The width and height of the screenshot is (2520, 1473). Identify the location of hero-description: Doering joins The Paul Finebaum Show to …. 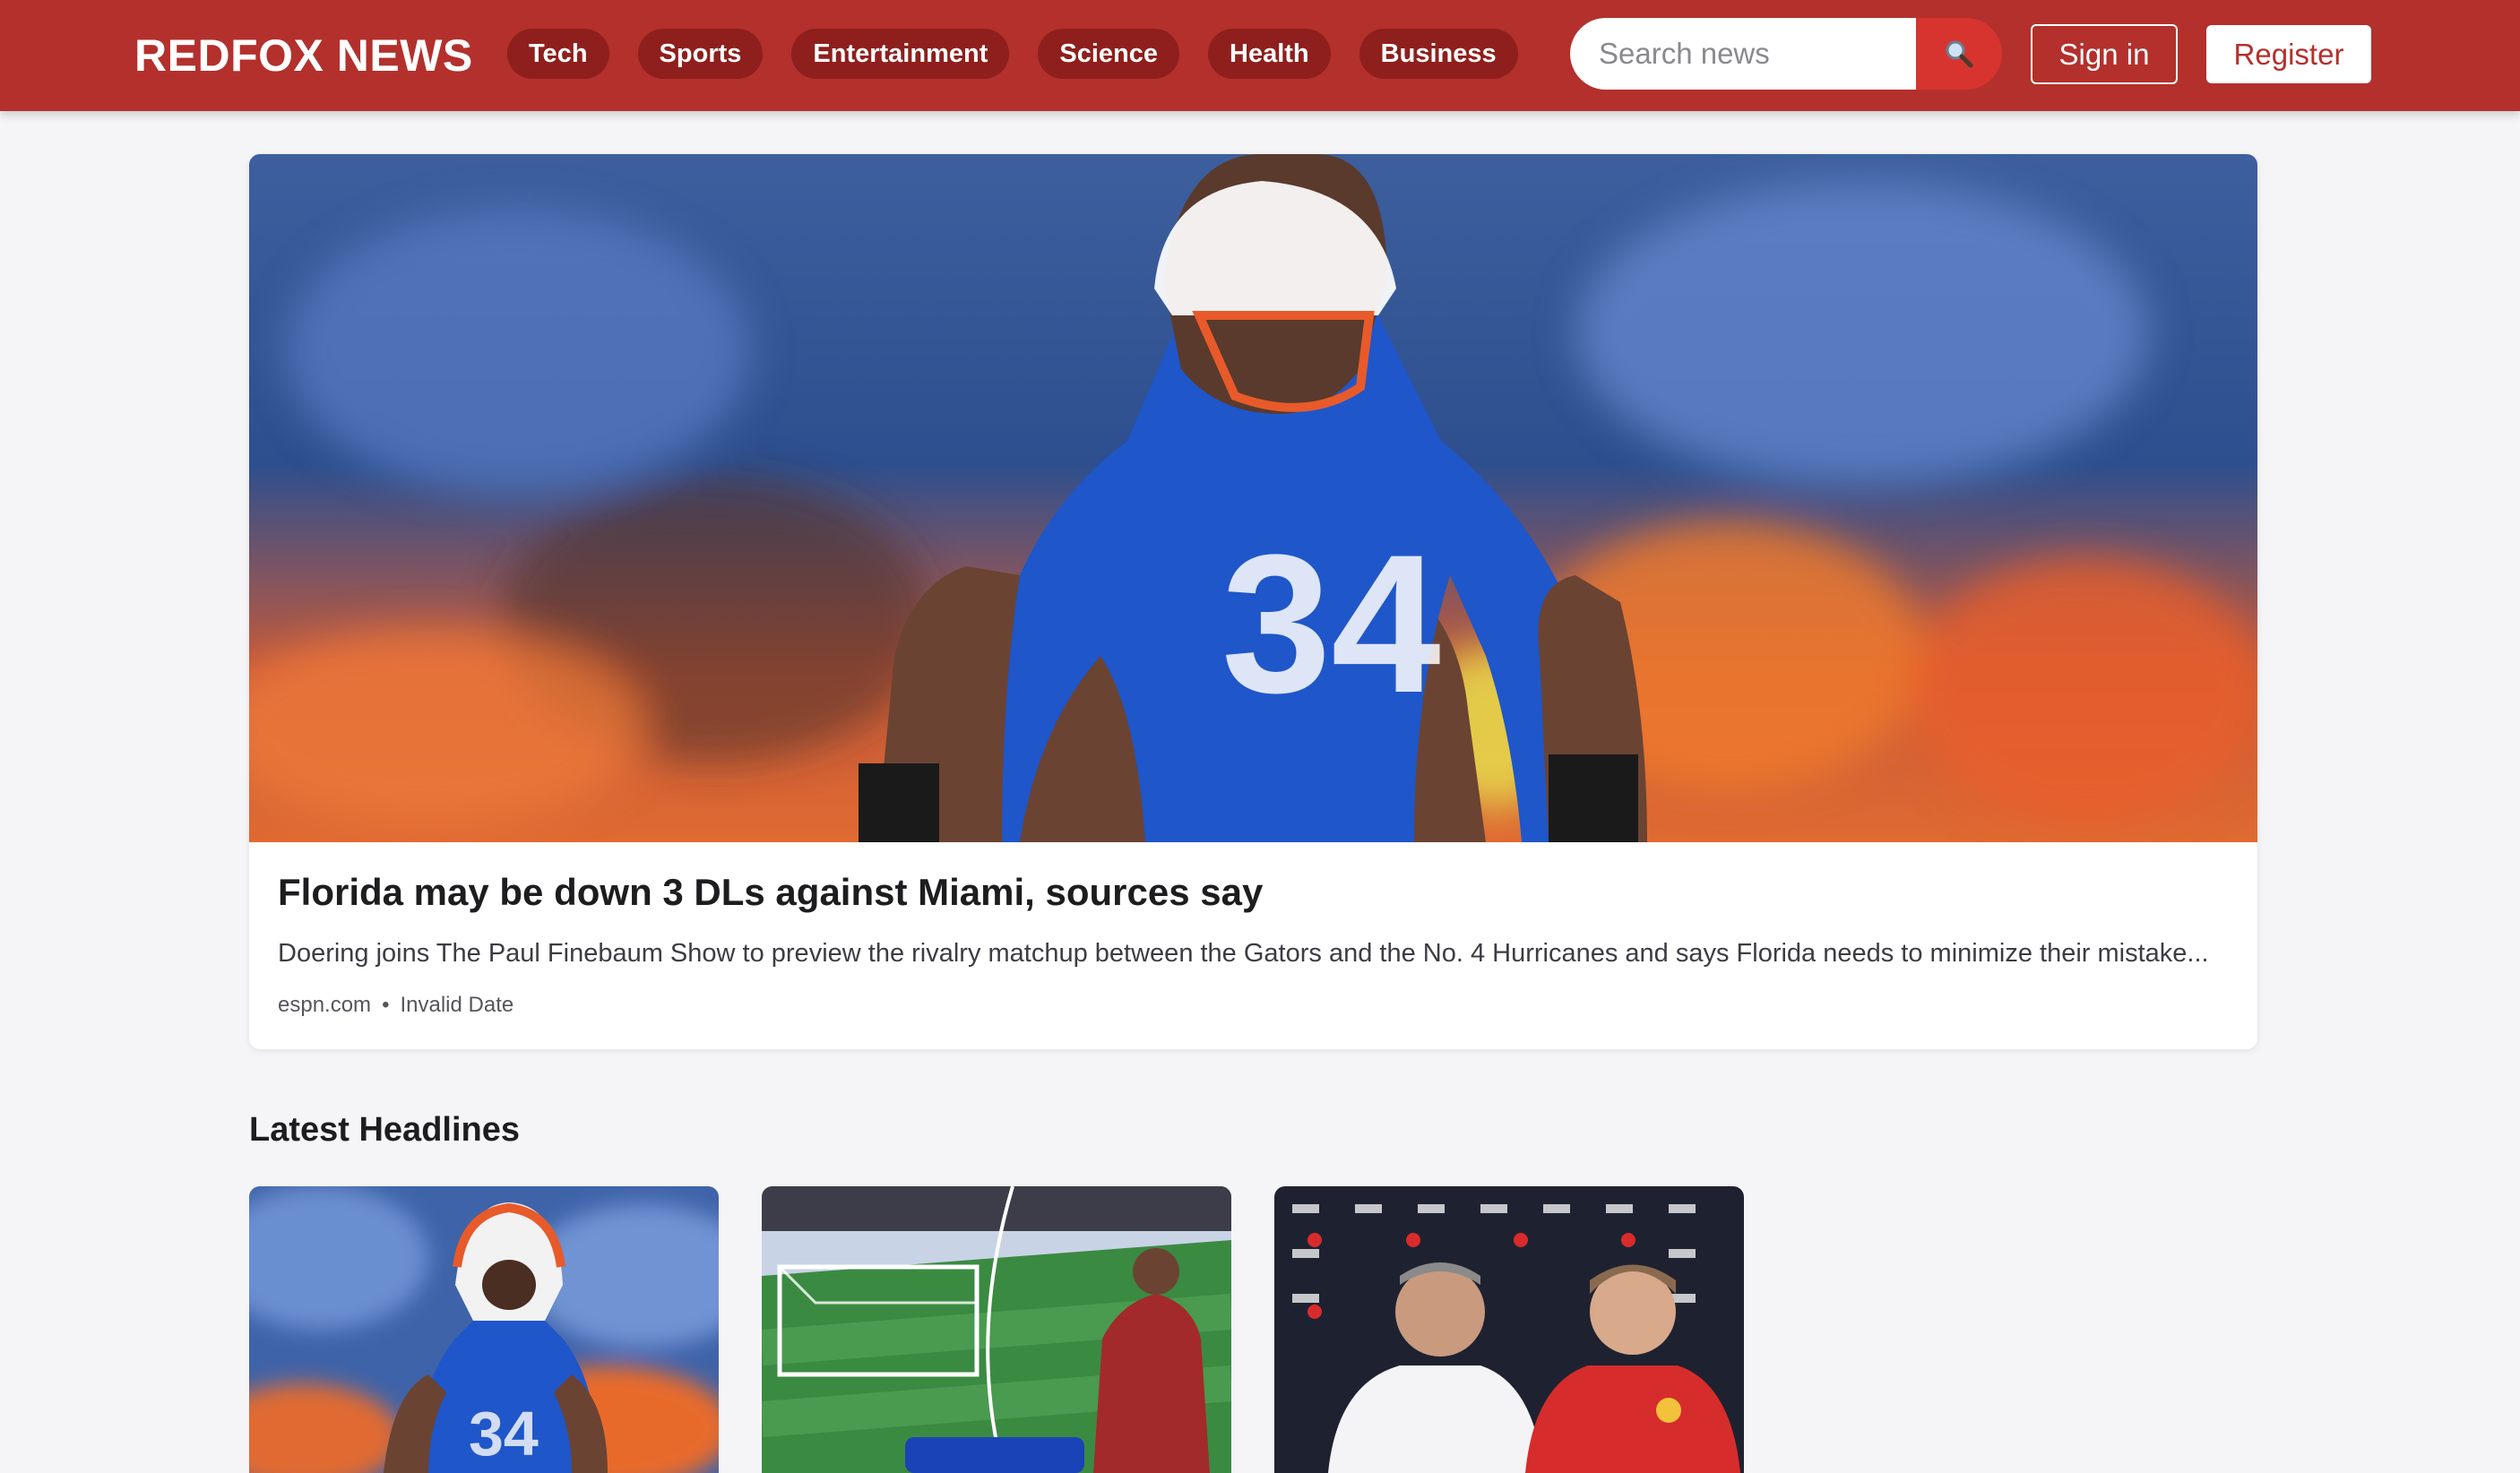
(1243, 953).